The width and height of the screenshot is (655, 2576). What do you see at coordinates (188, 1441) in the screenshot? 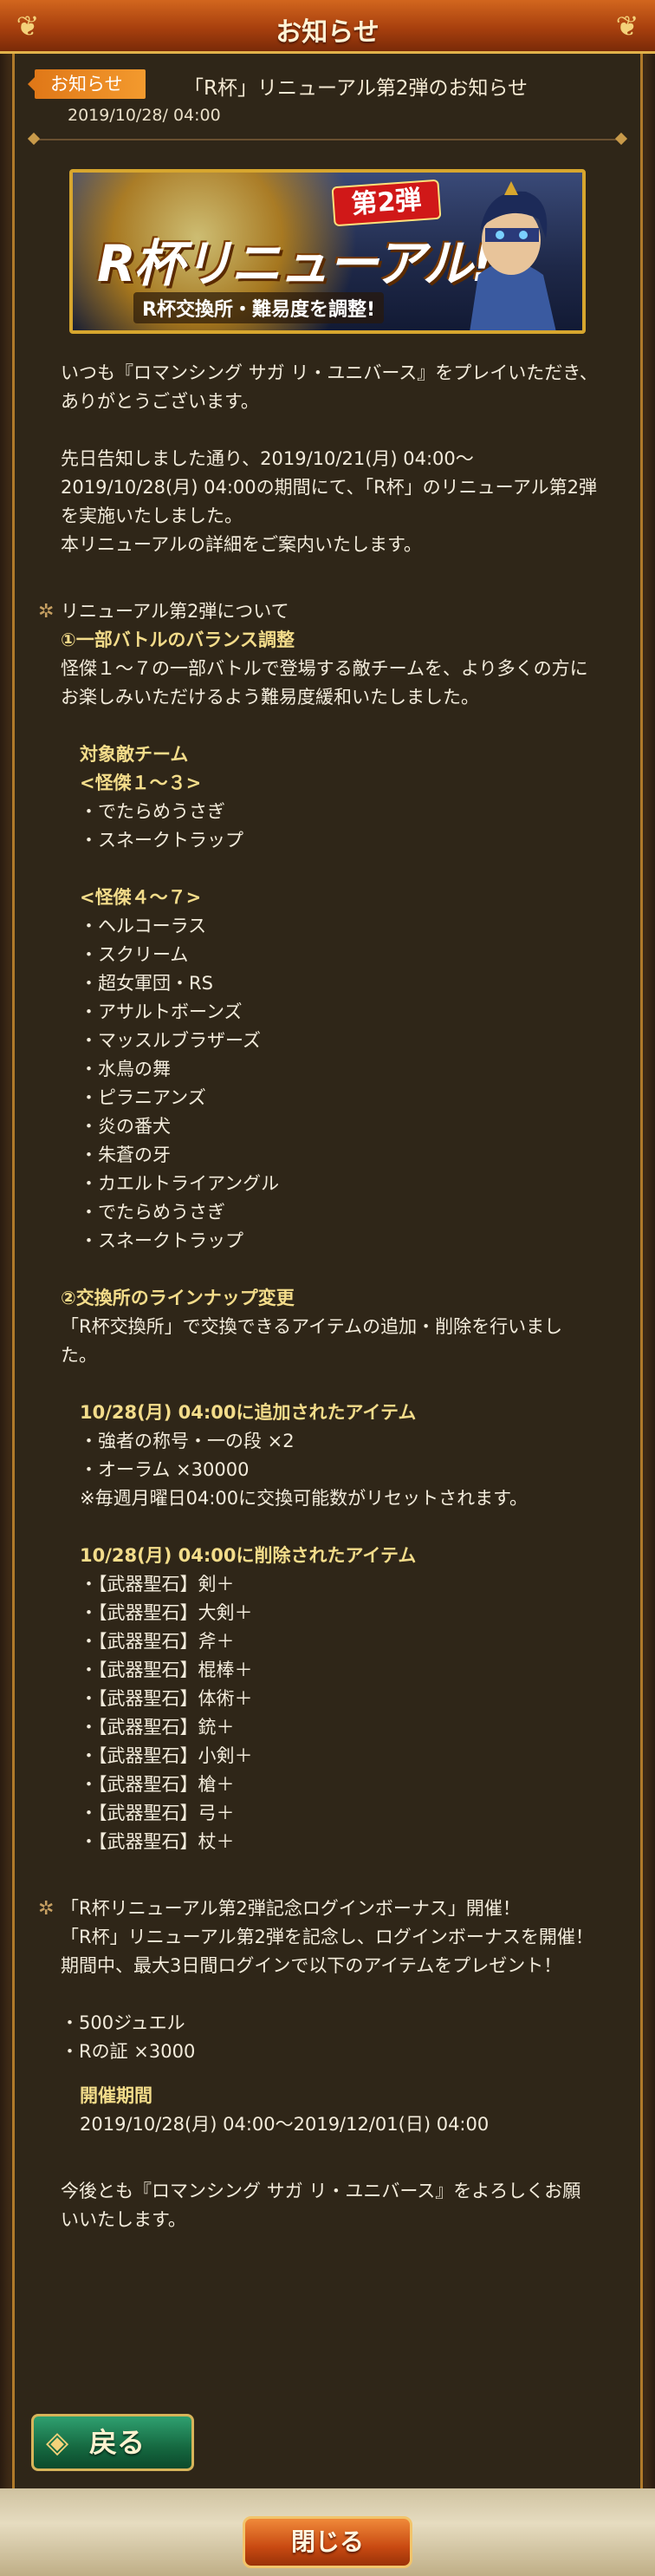
I see `list-item: ・強者の称号・一の段 ×2` at bounding box center [188, 1441].